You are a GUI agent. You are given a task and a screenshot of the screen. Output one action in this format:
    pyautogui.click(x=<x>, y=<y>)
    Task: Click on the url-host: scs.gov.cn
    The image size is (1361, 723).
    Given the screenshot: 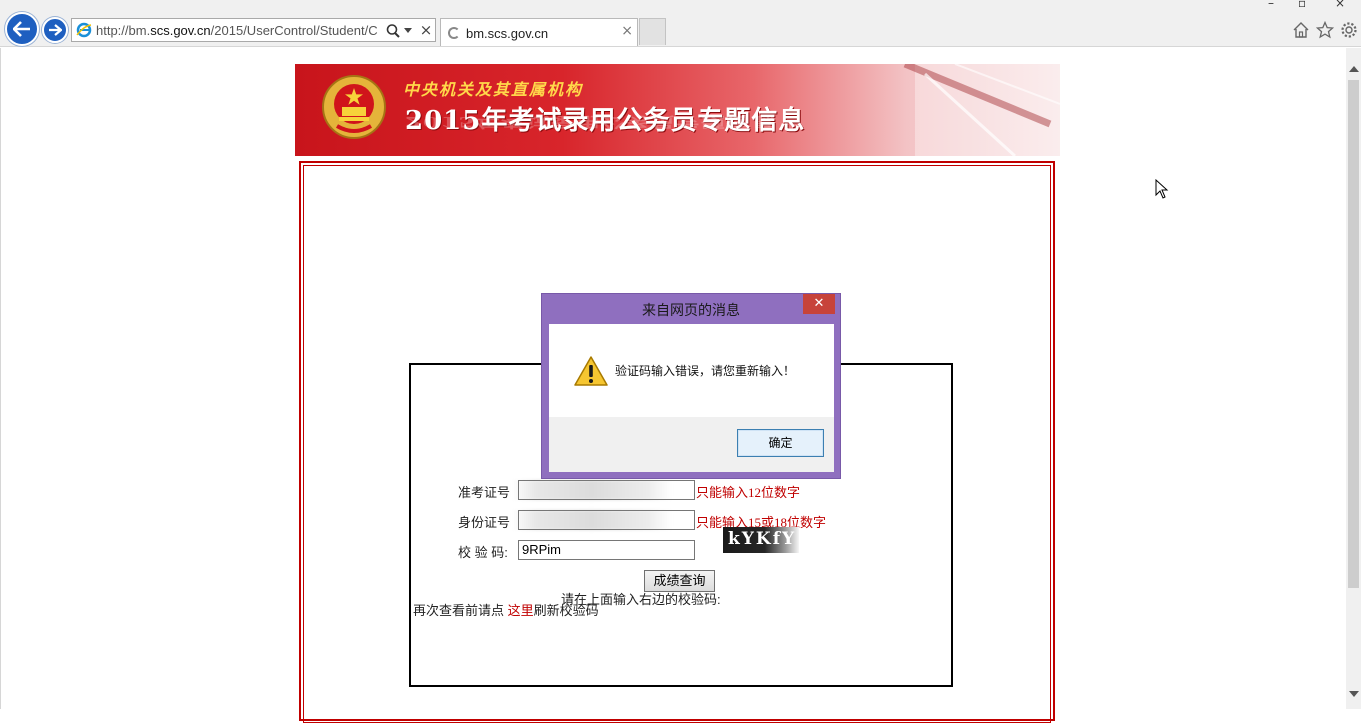 What is the action you would take?
    pyautogui.click(x=180, y=30)
    